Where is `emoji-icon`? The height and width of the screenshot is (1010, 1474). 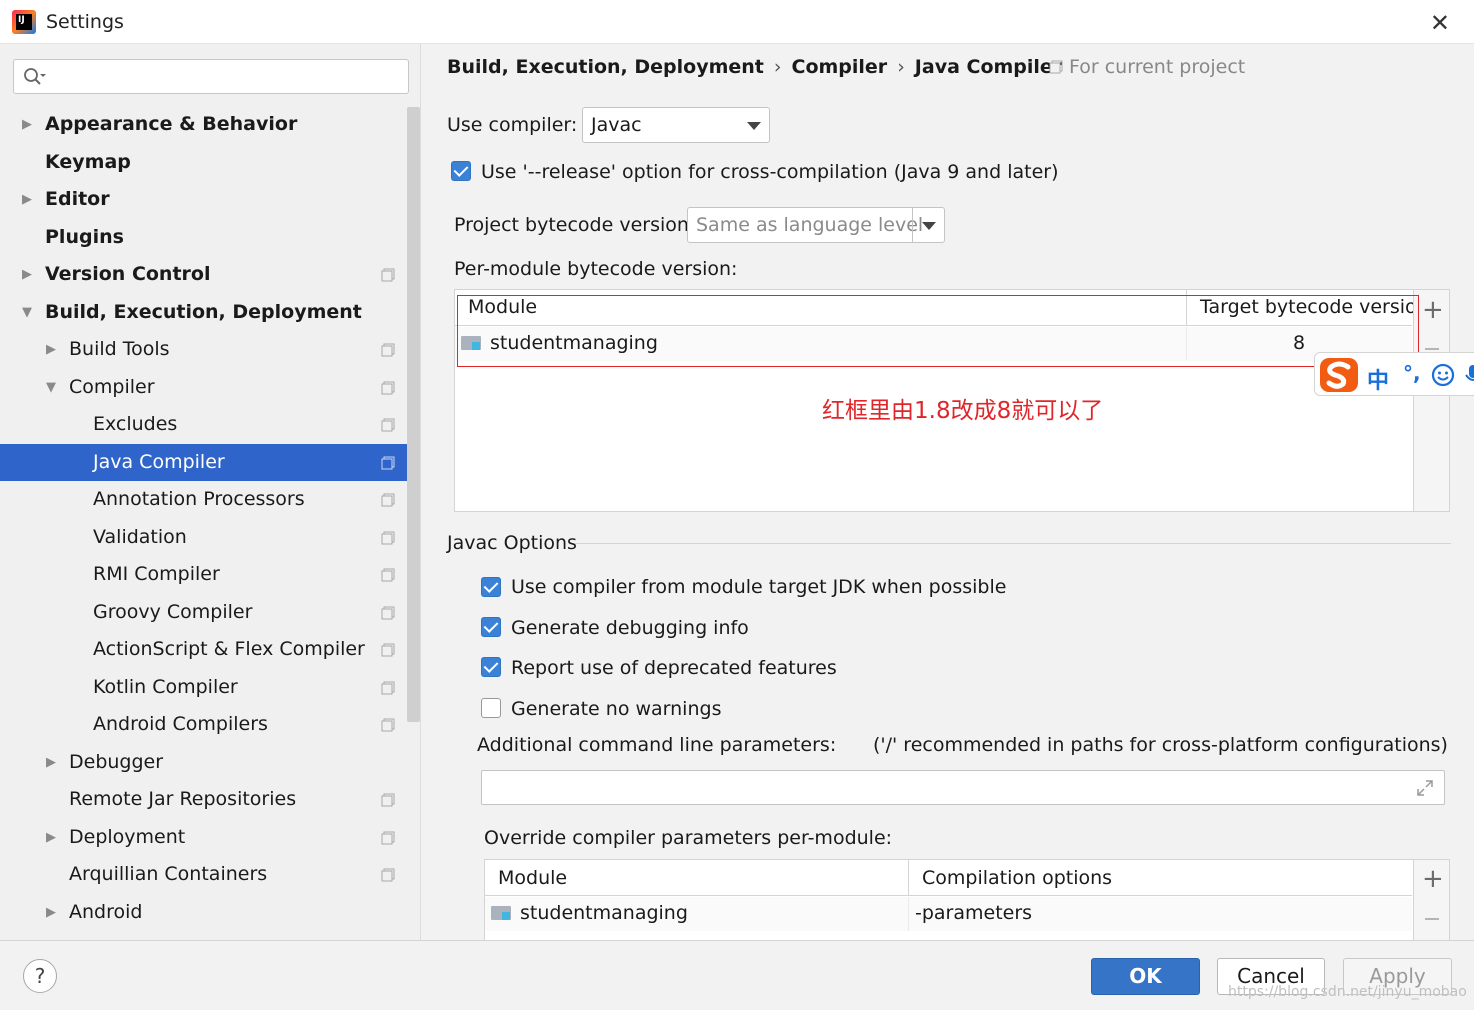 emoji-icon is located at coordinates (1443, 375).